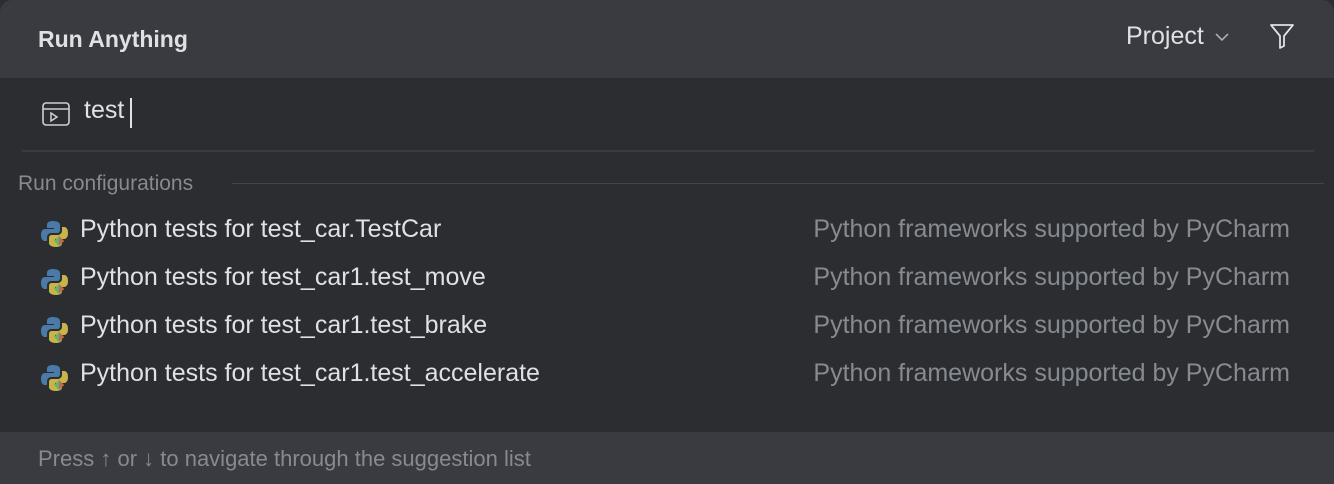  I want to click on item-label: Python tests for test_car1.test_move, so click(283, 277).